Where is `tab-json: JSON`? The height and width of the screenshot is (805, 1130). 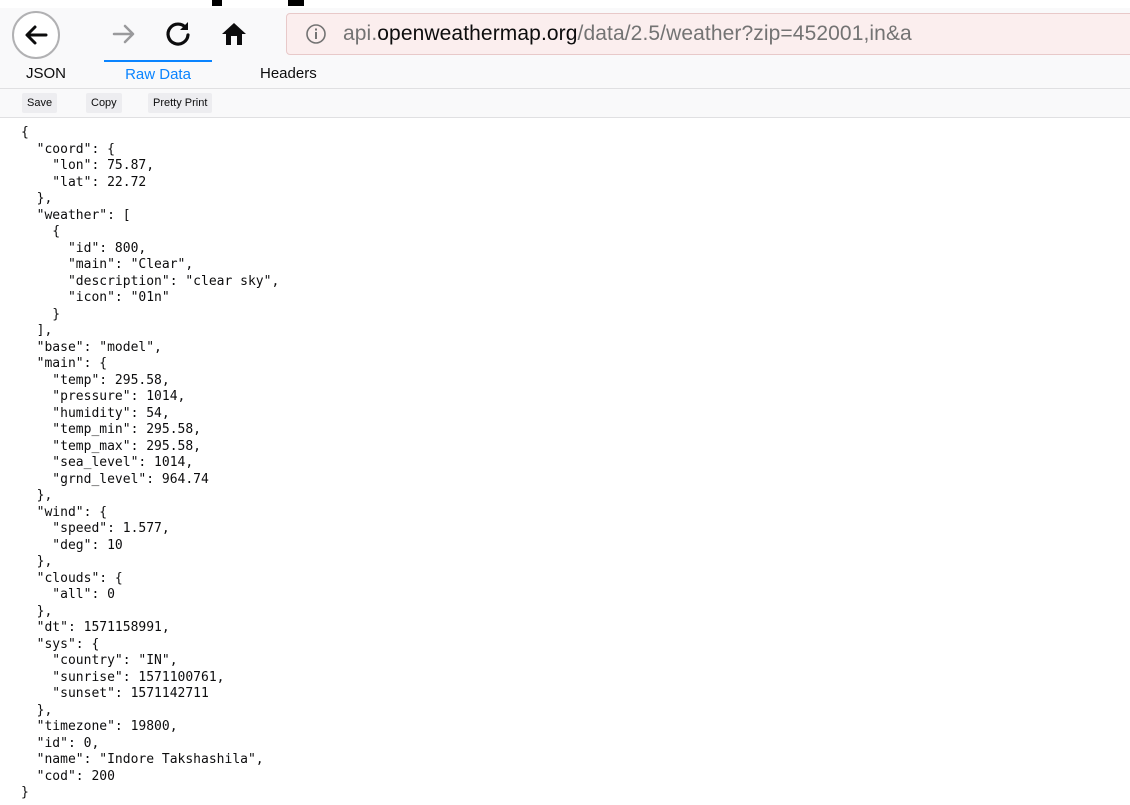 tab-json: JSON is located at coordinates (46, 74).